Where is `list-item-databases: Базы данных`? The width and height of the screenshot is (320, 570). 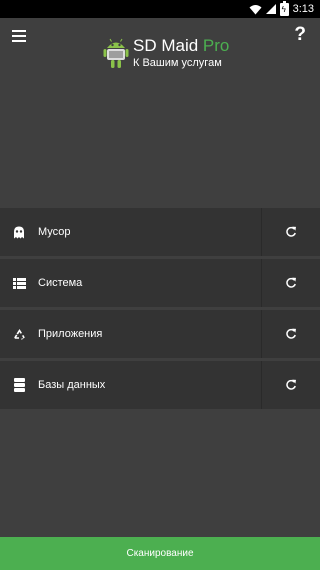 list-item-databases: Базы данных is located at coordinates (160, 385).